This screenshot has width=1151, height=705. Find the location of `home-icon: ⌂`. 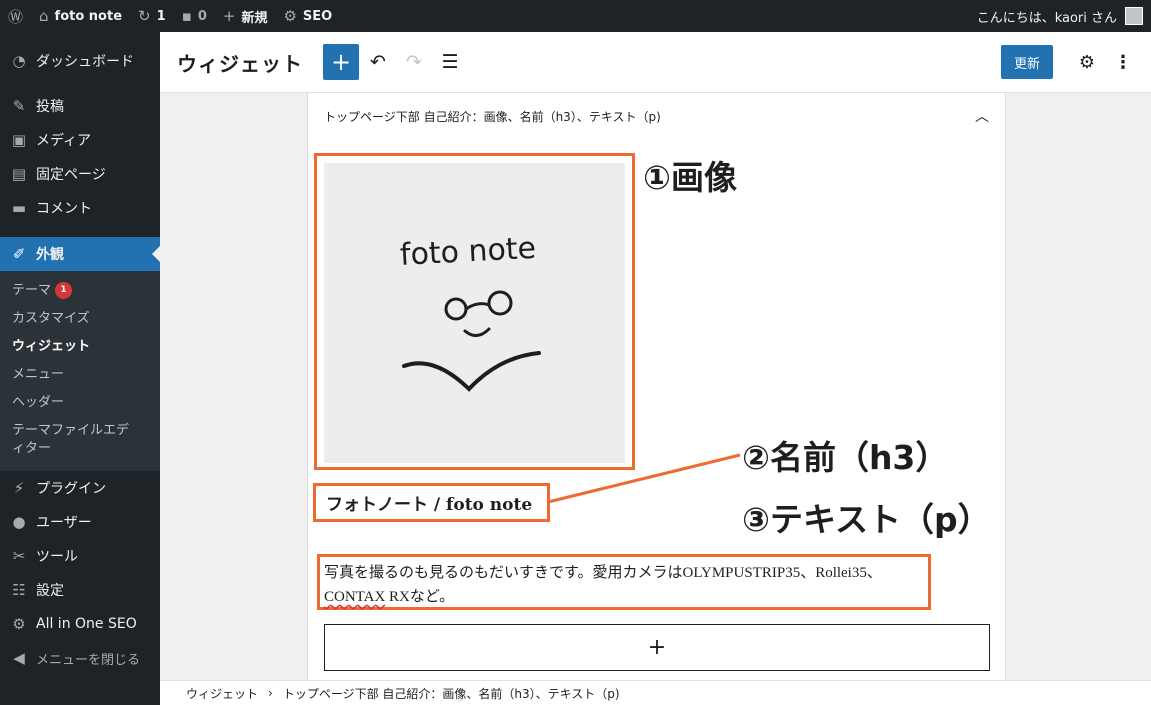

home-icon: ⌂ is located at coordinates (44, 16).